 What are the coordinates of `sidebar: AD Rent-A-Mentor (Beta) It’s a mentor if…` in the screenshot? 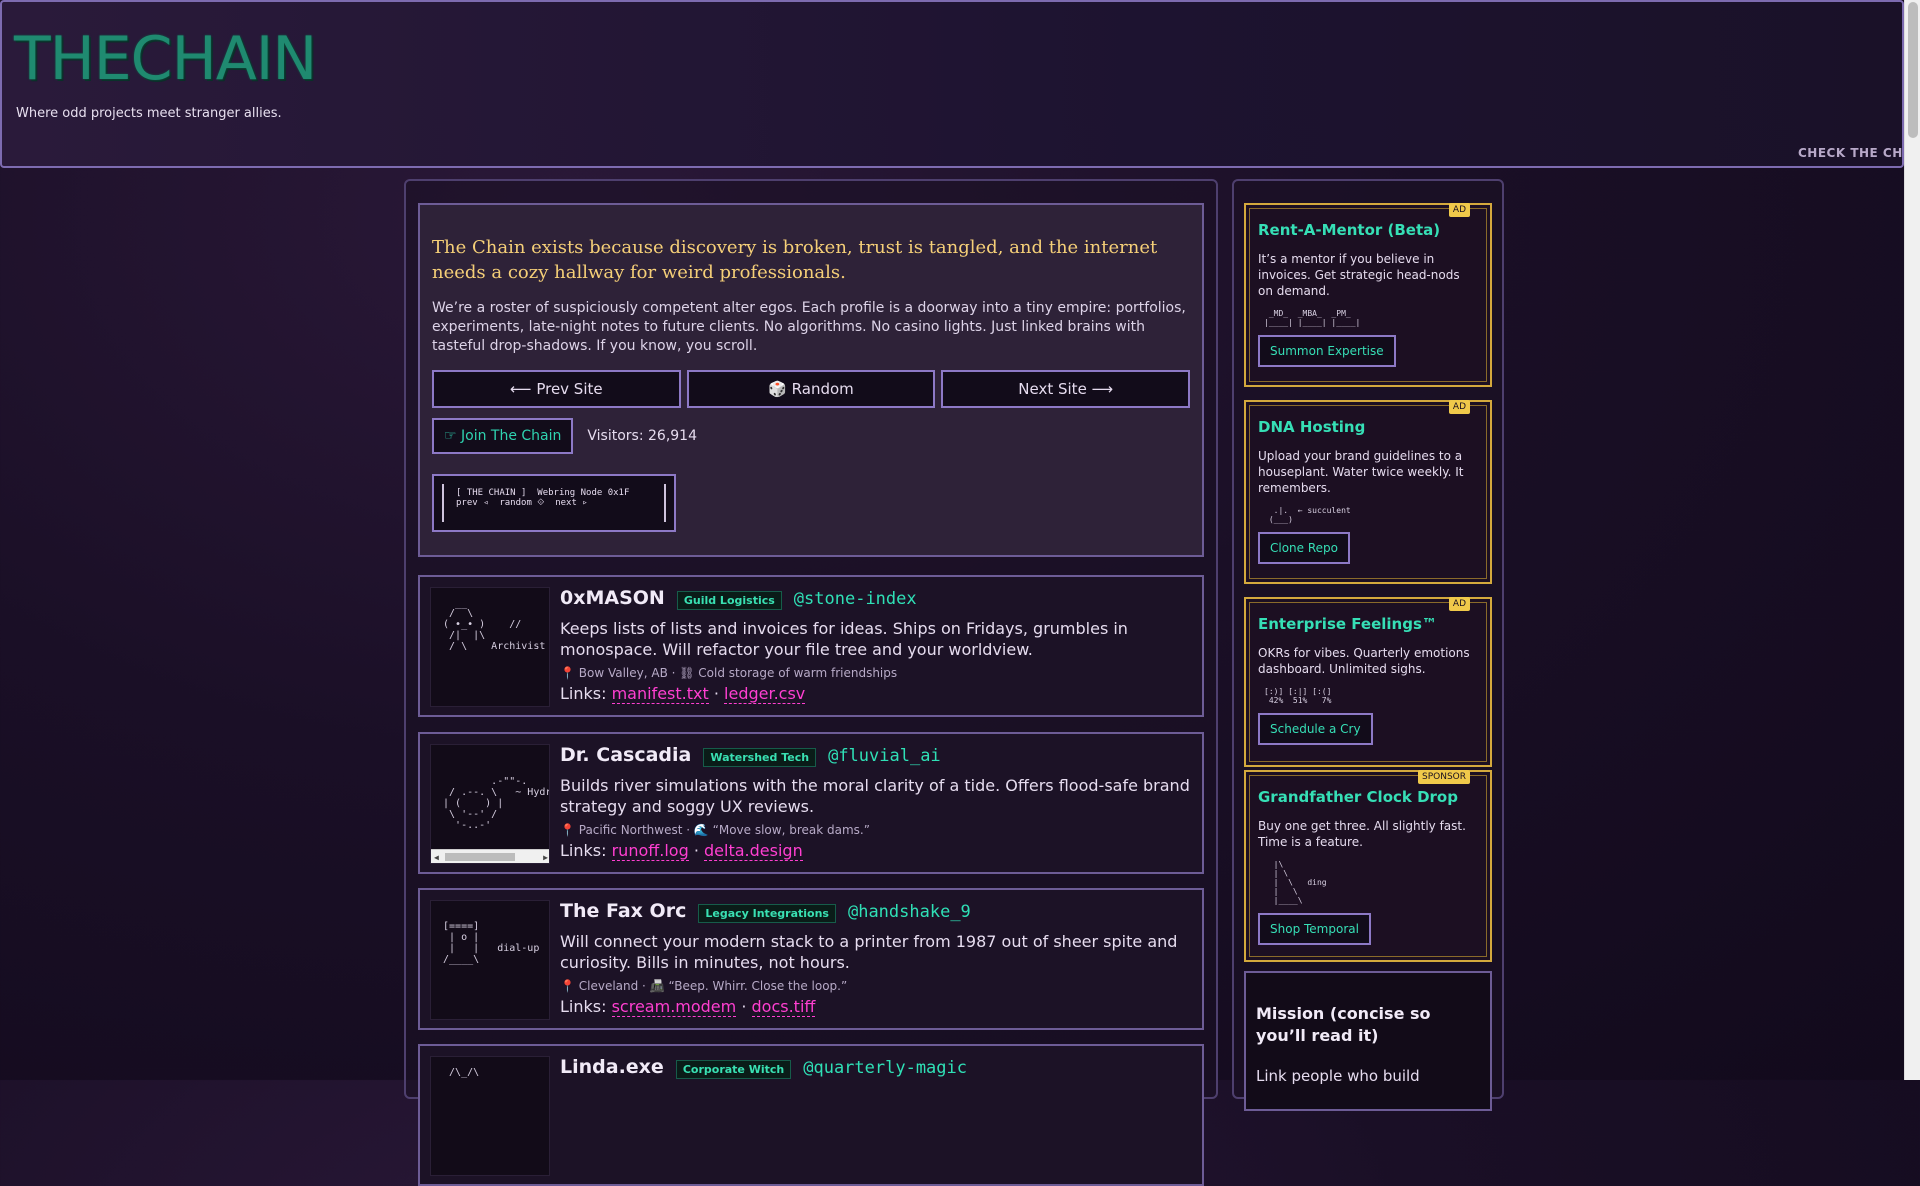 It's located at (1368, 645).